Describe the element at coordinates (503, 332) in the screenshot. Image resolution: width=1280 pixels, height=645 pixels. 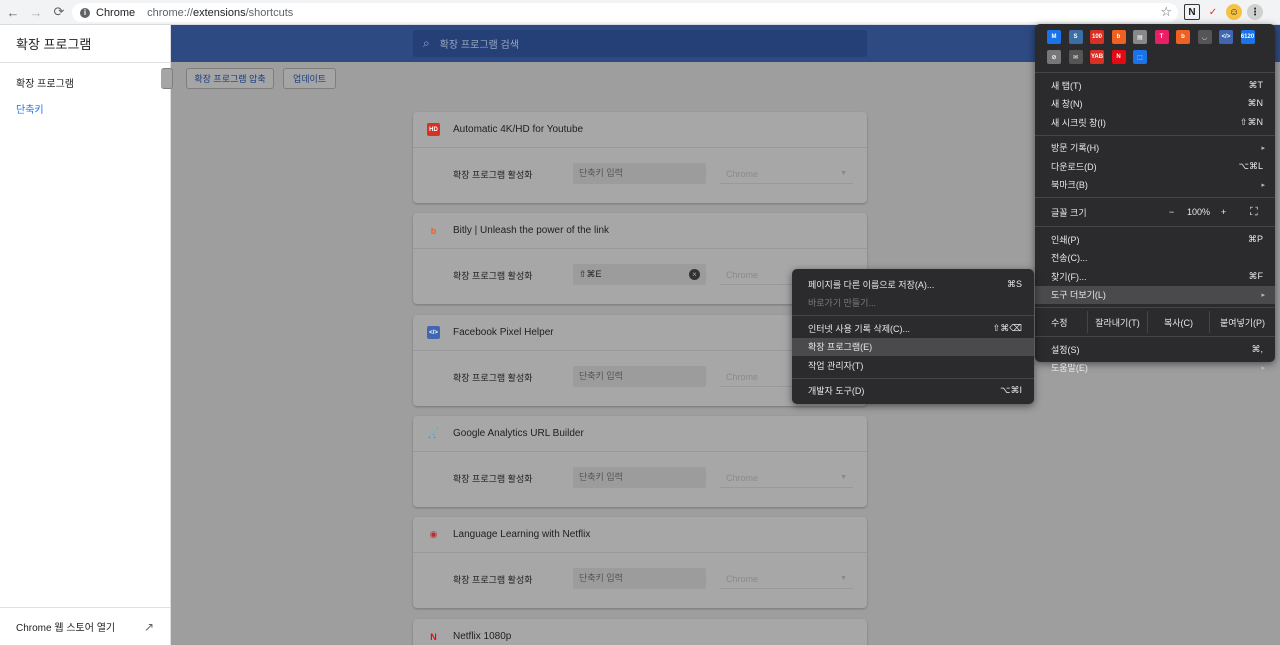
I see `extension-name: Facebook Pixel Helper` at that location.